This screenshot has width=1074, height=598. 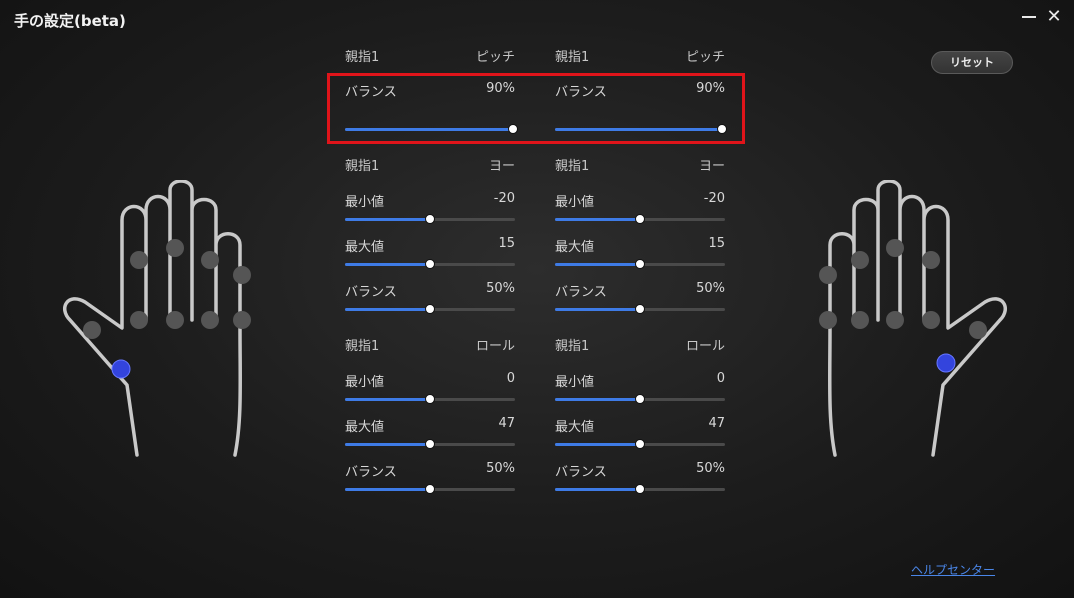 I want to click on right-roll-max-slider, so click(x=640, y=444).